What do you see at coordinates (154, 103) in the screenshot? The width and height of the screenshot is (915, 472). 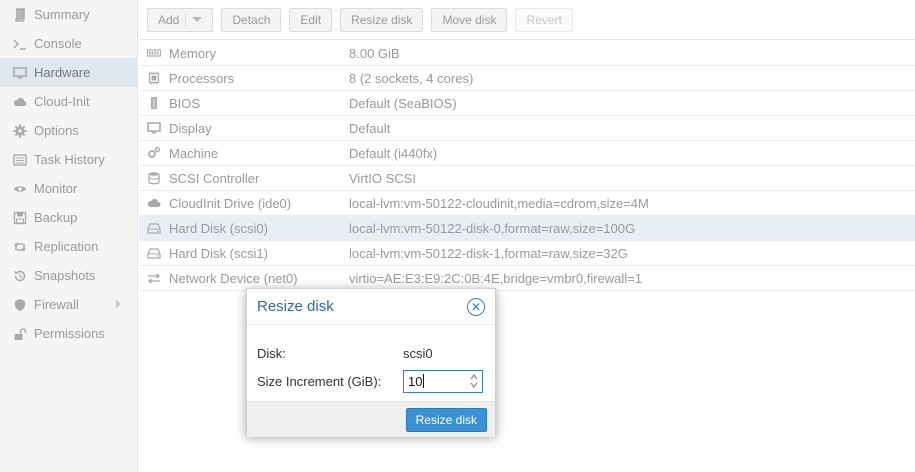 I see `bios-icon` at bounding box center [154, 103].